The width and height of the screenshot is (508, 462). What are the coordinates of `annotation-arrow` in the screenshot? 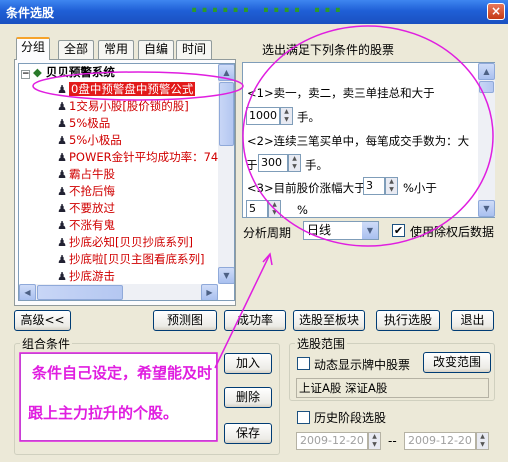 It's located at (242, 311).